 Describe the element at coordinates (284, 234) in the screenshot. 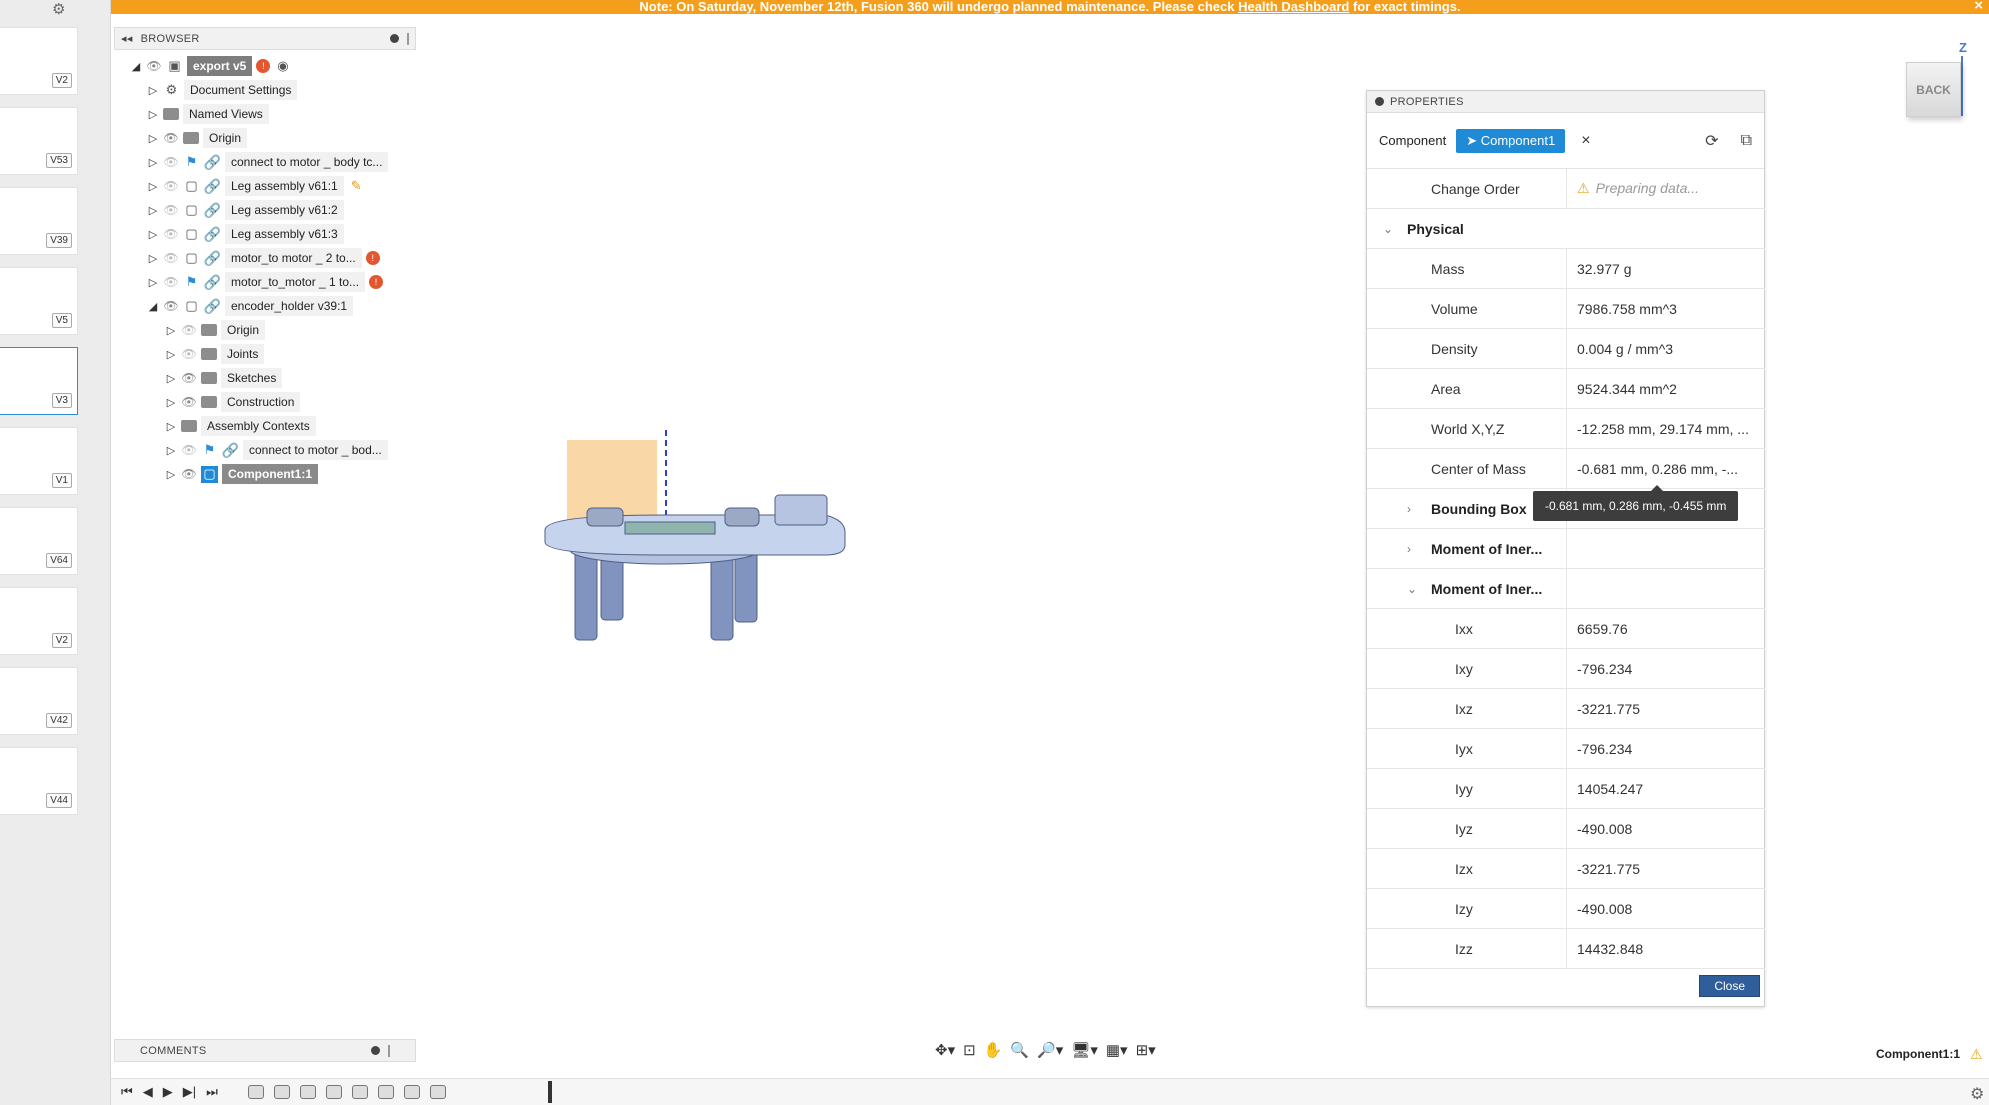

I see `tree-label: Leg assembly v61:3` at that location.